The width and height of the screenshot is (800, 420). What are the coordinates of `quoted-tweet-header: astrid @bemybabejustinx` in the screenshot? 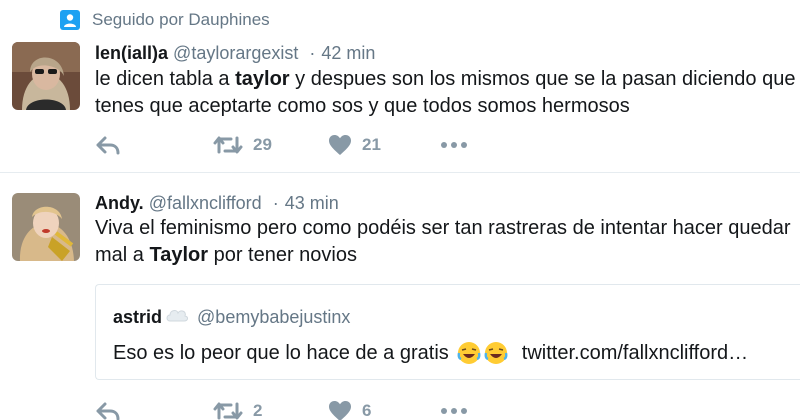 It's located at (231, 317).